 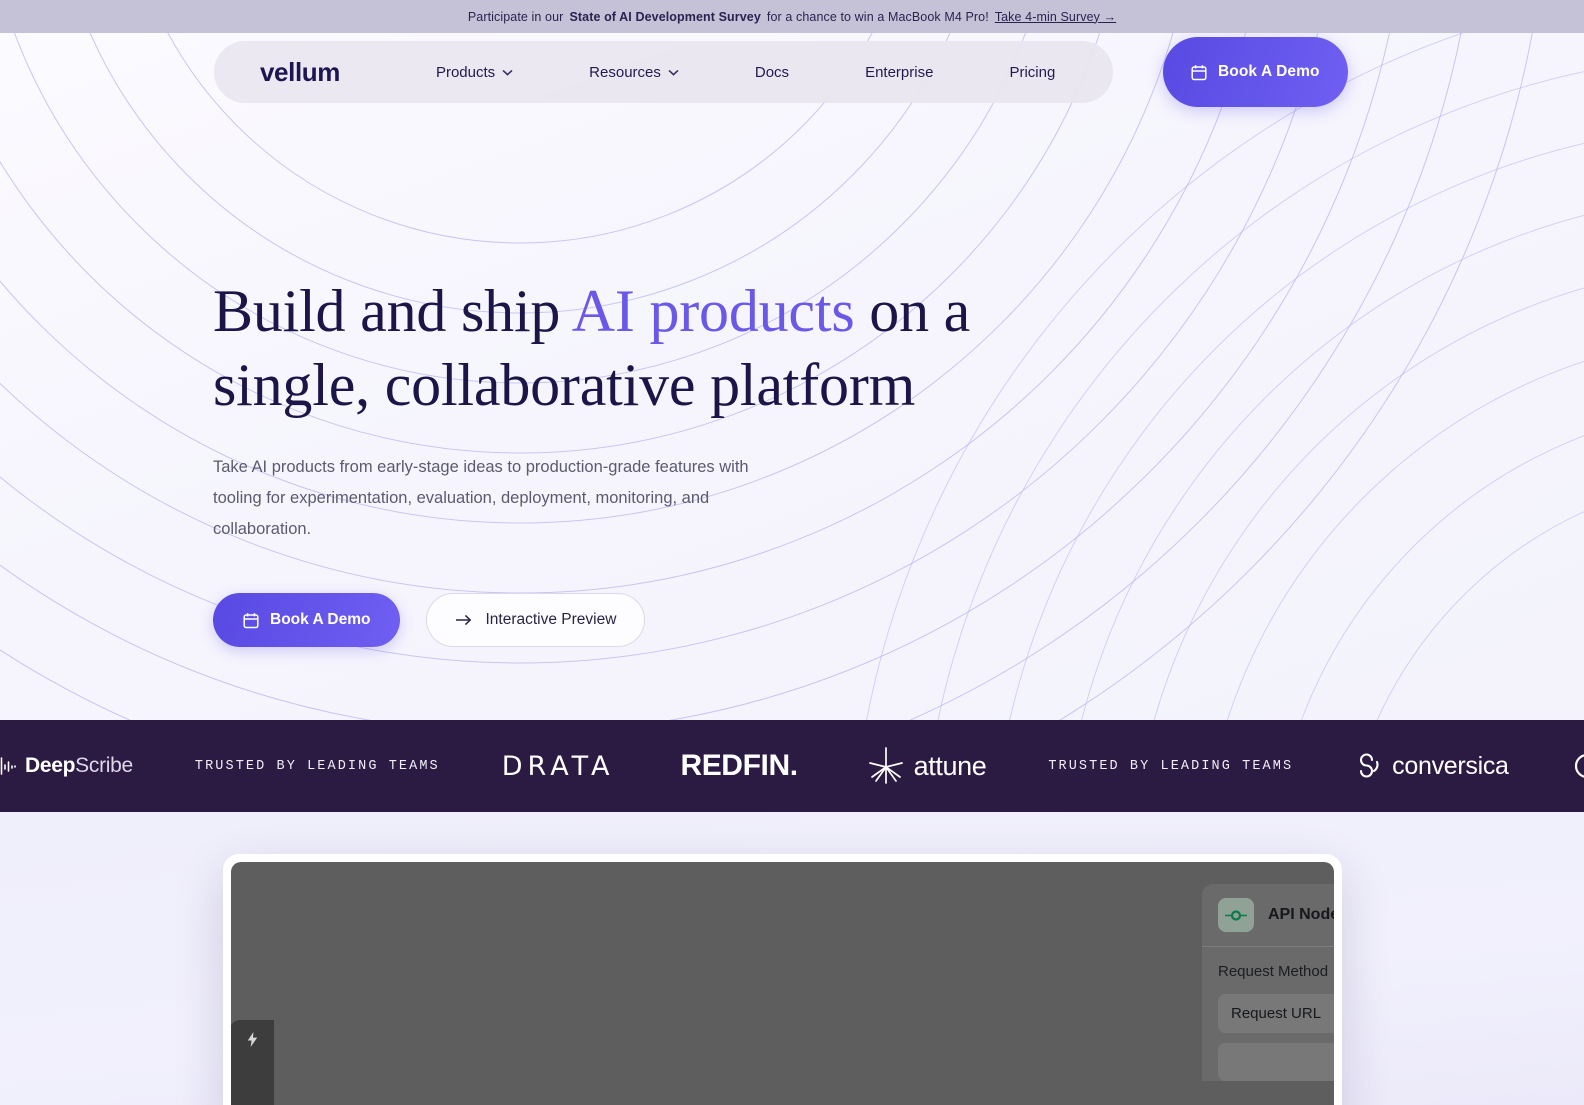 I want to click on headline-accent-products: products, so click(x=752, y=311).